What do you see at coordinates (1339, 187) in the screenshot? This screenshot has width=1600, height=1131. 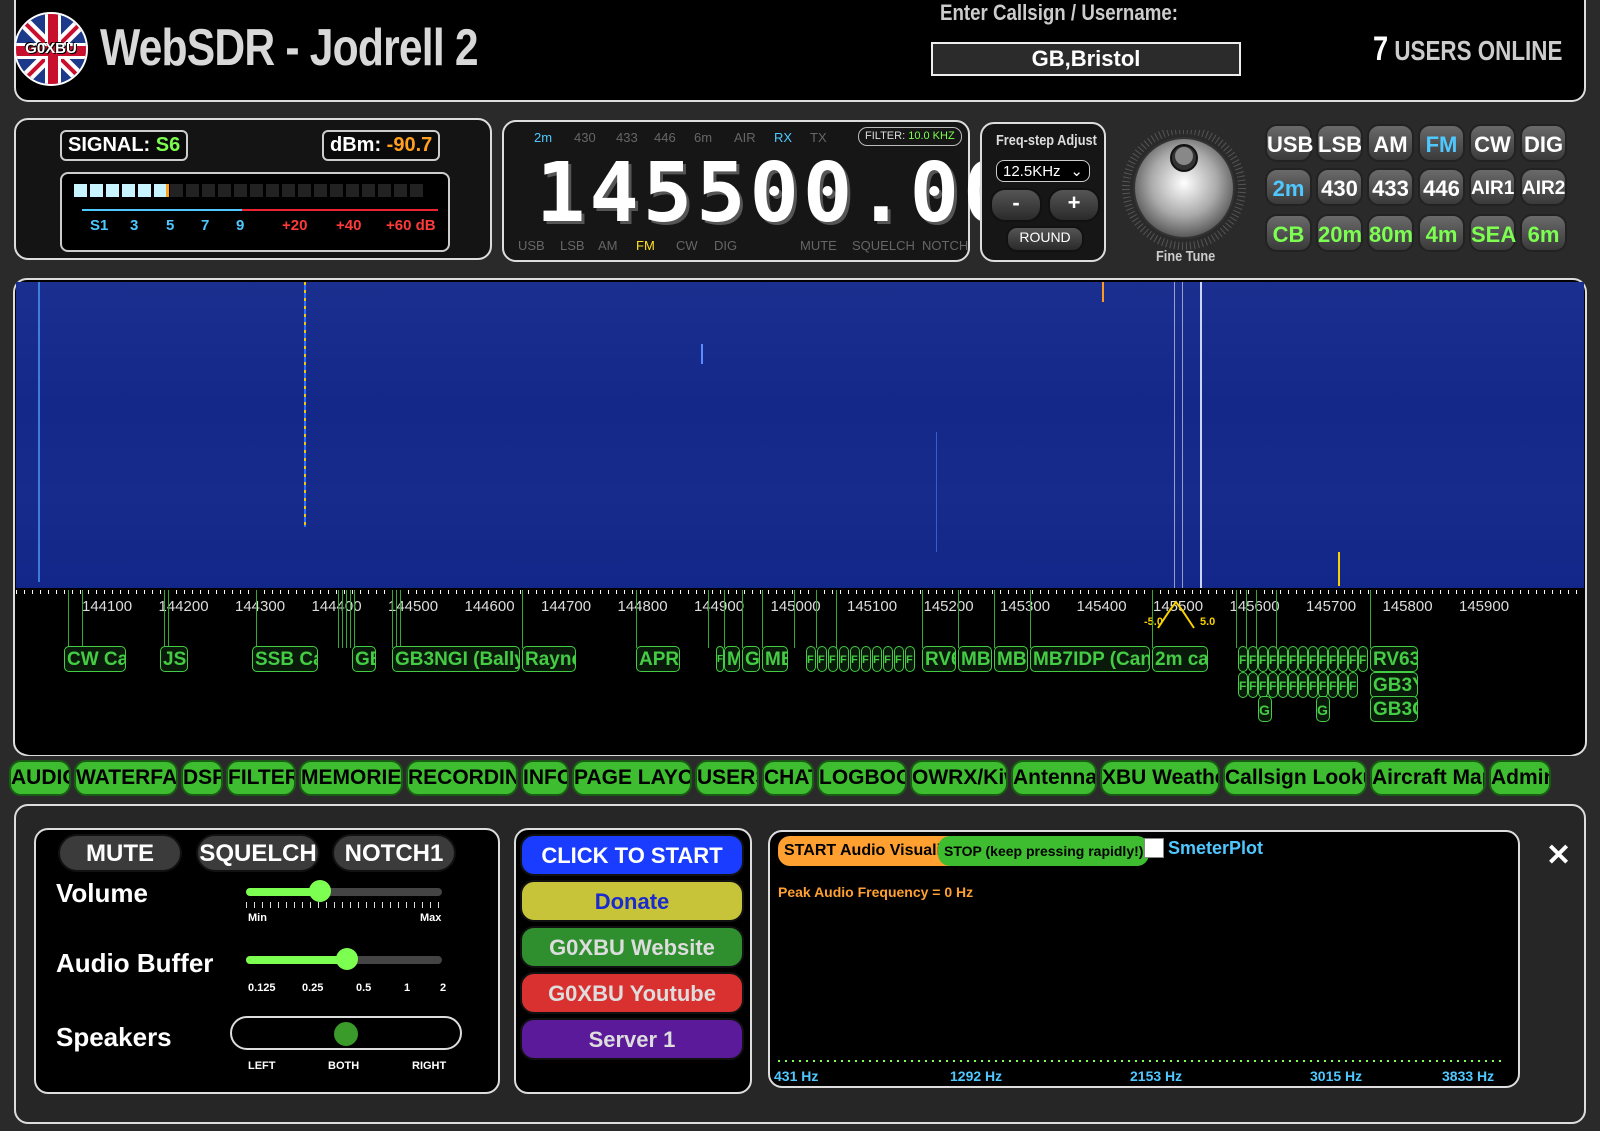 I see `mode-button-row2-430: 430` at bounding box center [1339, 187].